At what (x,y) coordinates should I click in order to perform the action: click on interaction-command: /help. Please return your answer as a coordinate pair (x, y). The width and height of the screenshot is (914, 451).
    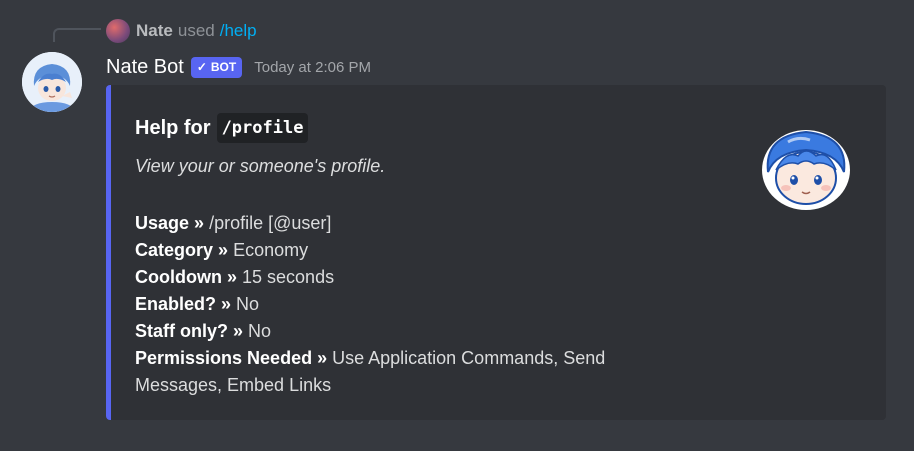
    Looking at the image, I should click on (238, 31).